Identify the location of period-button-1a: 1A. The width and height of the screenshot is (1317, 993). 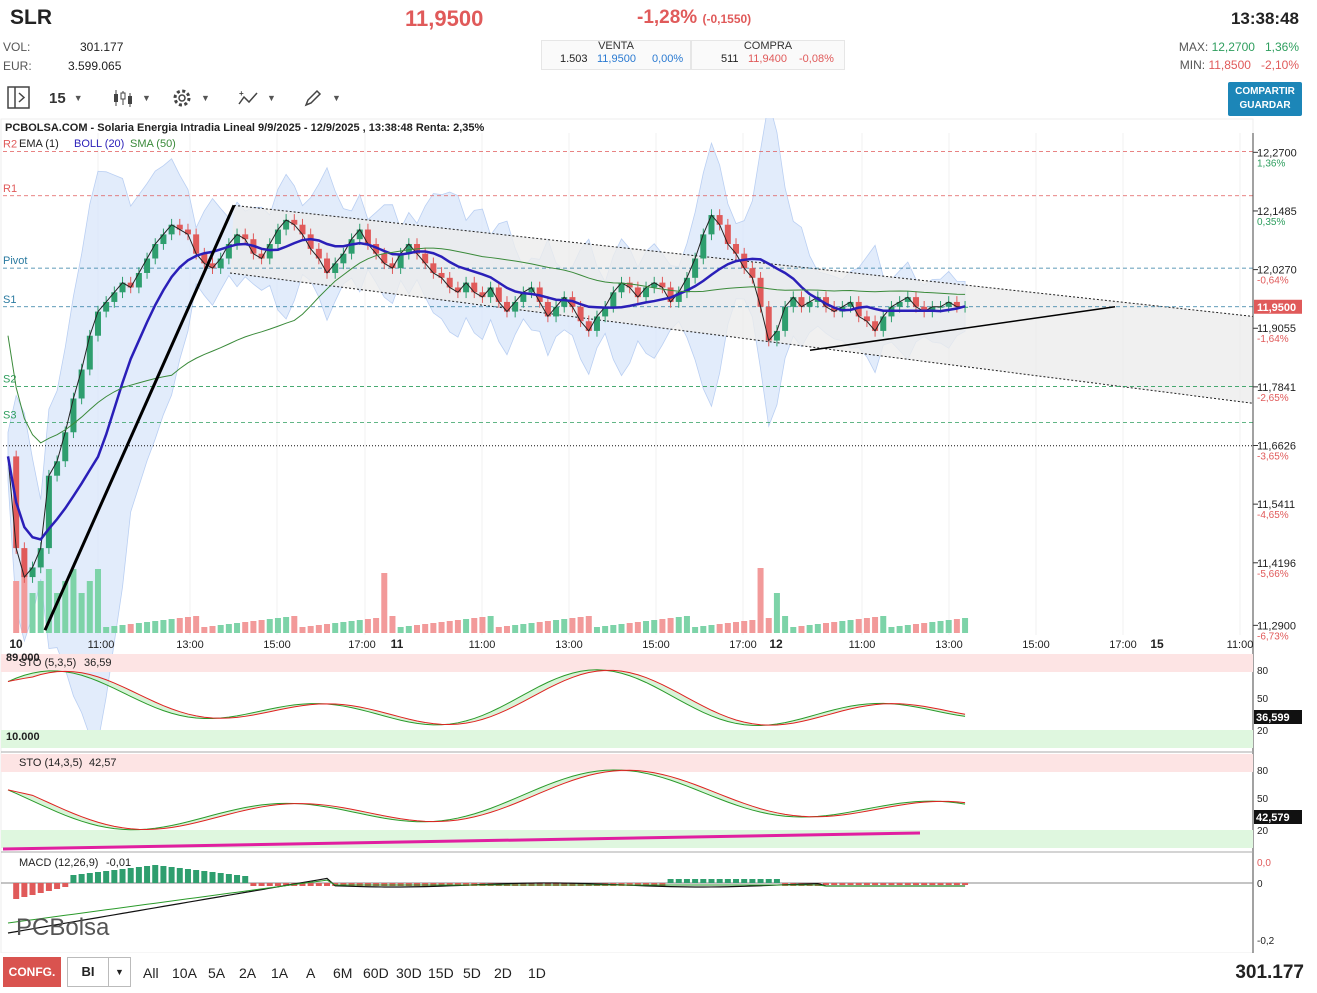
(279, 973).